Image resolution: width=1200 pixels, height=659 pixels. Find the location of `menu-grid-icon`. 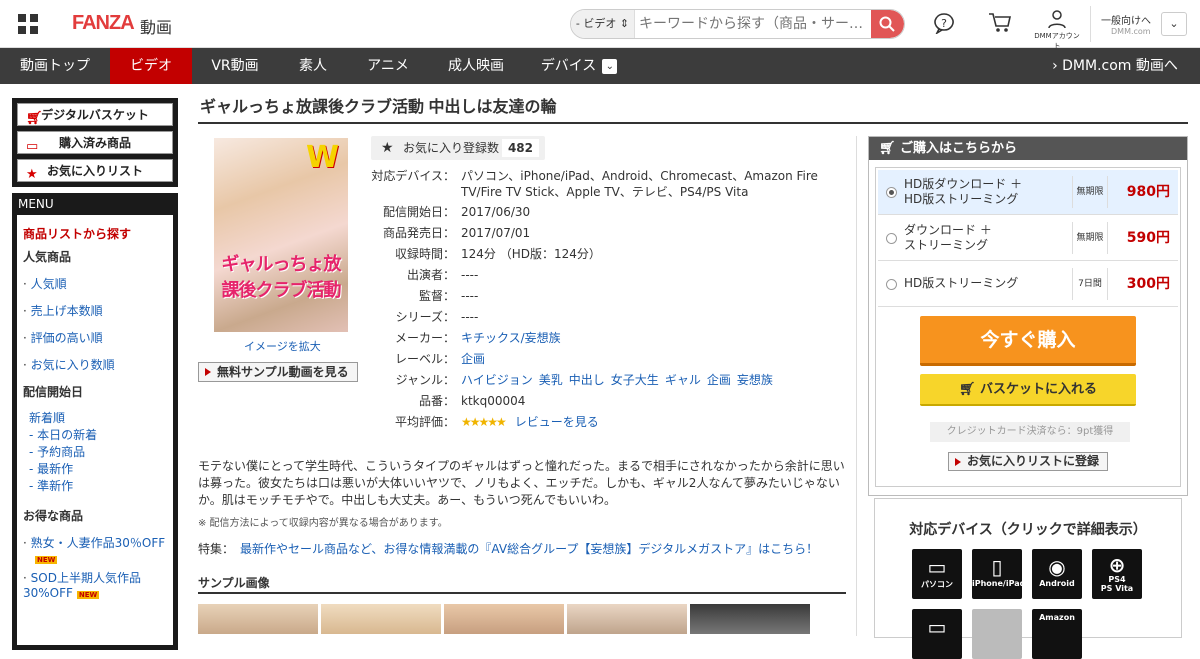

menu-grid-icon is located at coordinates (28, 24).